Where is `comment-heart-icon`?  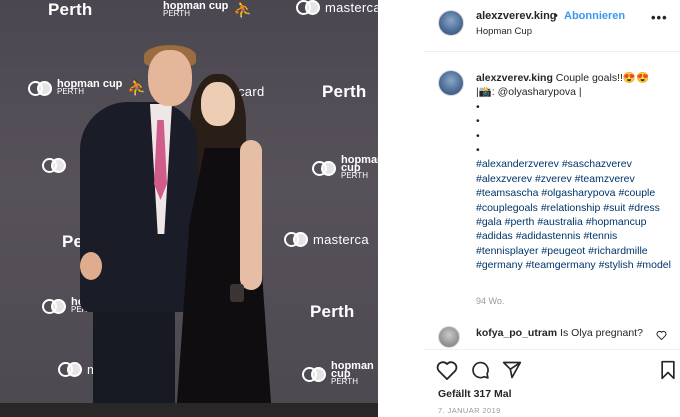 comment-heart-icon is located at coordinates (661, 335).